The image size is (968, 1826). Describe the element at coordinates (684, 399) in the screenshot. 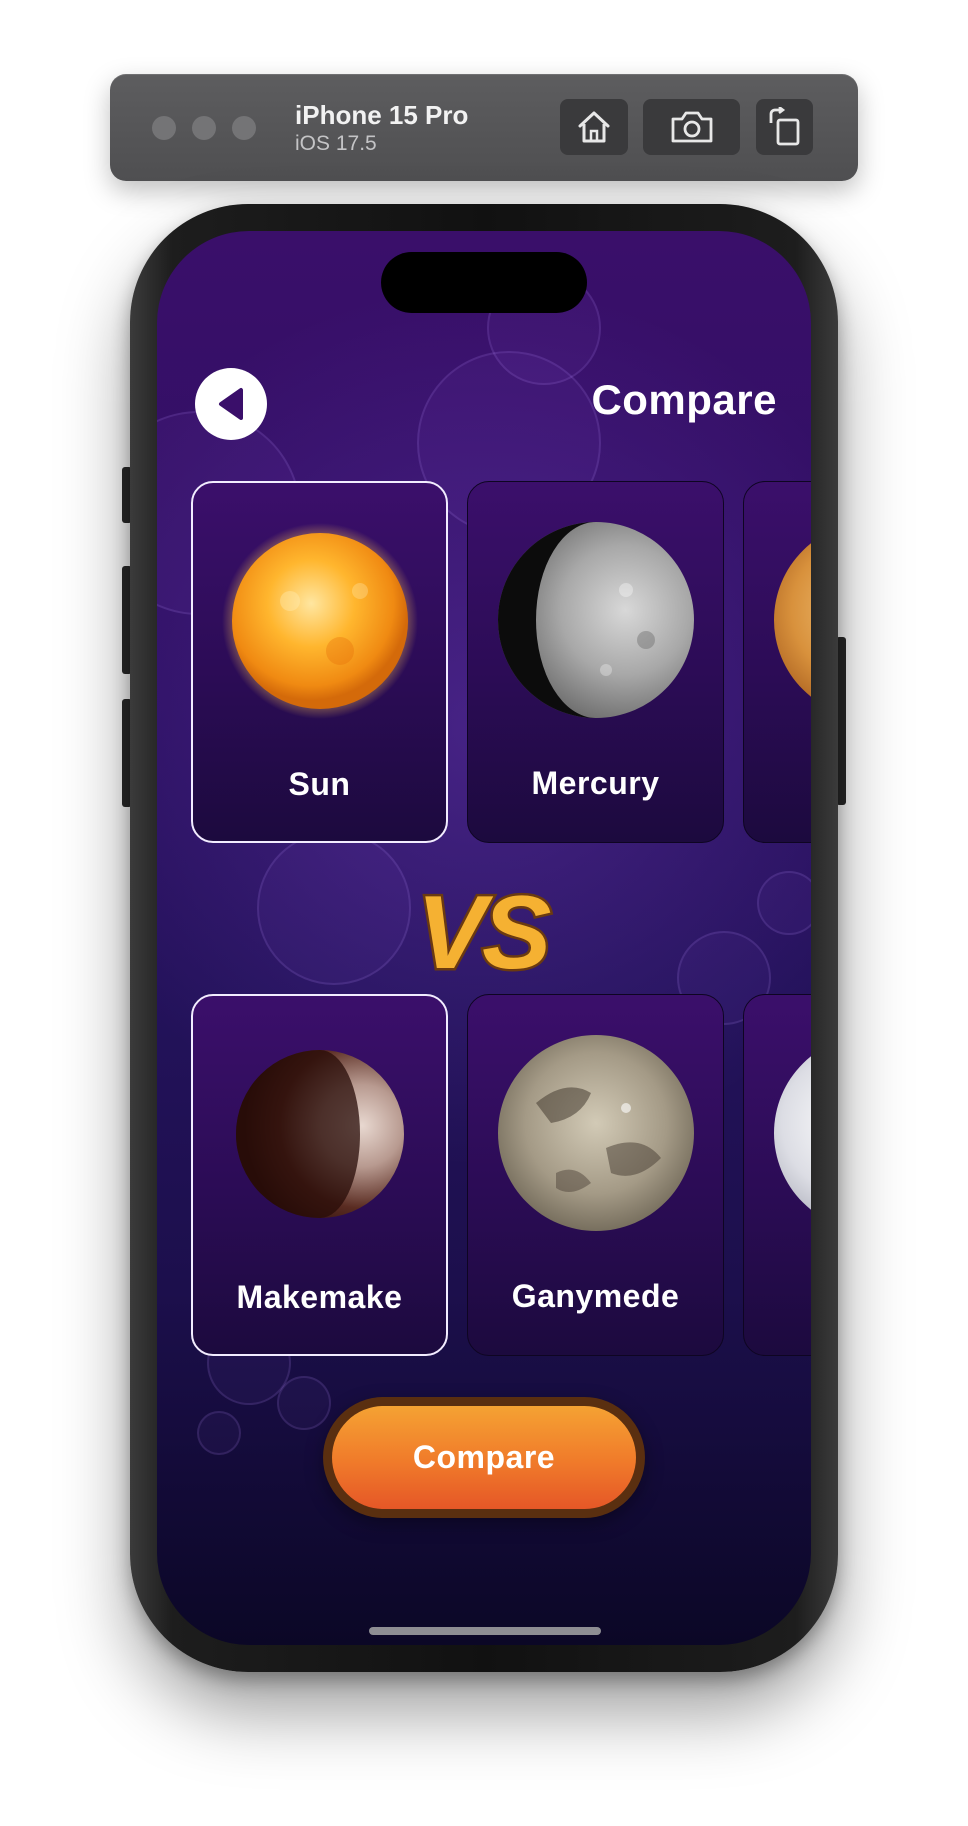

I see `screen-title: Compare` at that location.